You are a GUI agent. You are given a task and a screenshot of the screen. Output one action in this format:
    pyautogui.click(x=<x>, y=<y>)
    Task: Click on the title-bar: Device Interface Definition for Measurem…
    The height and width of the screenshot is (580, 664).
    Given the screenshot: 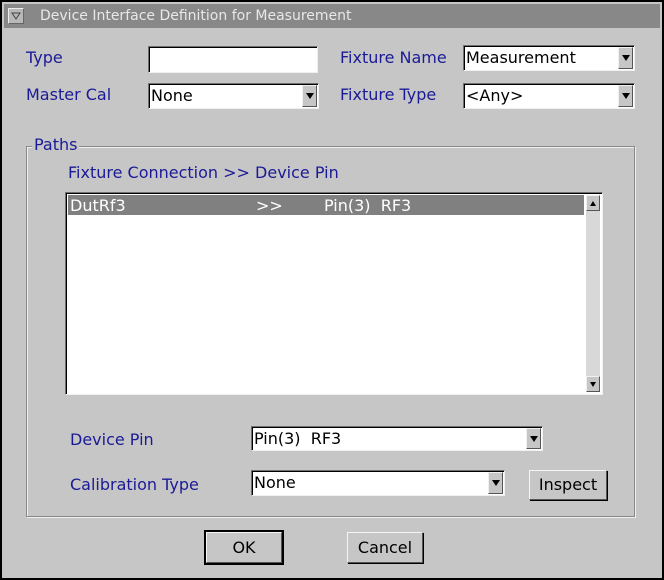 What is the action you would take?
    pyautogui.click(x=332, y=16)
    